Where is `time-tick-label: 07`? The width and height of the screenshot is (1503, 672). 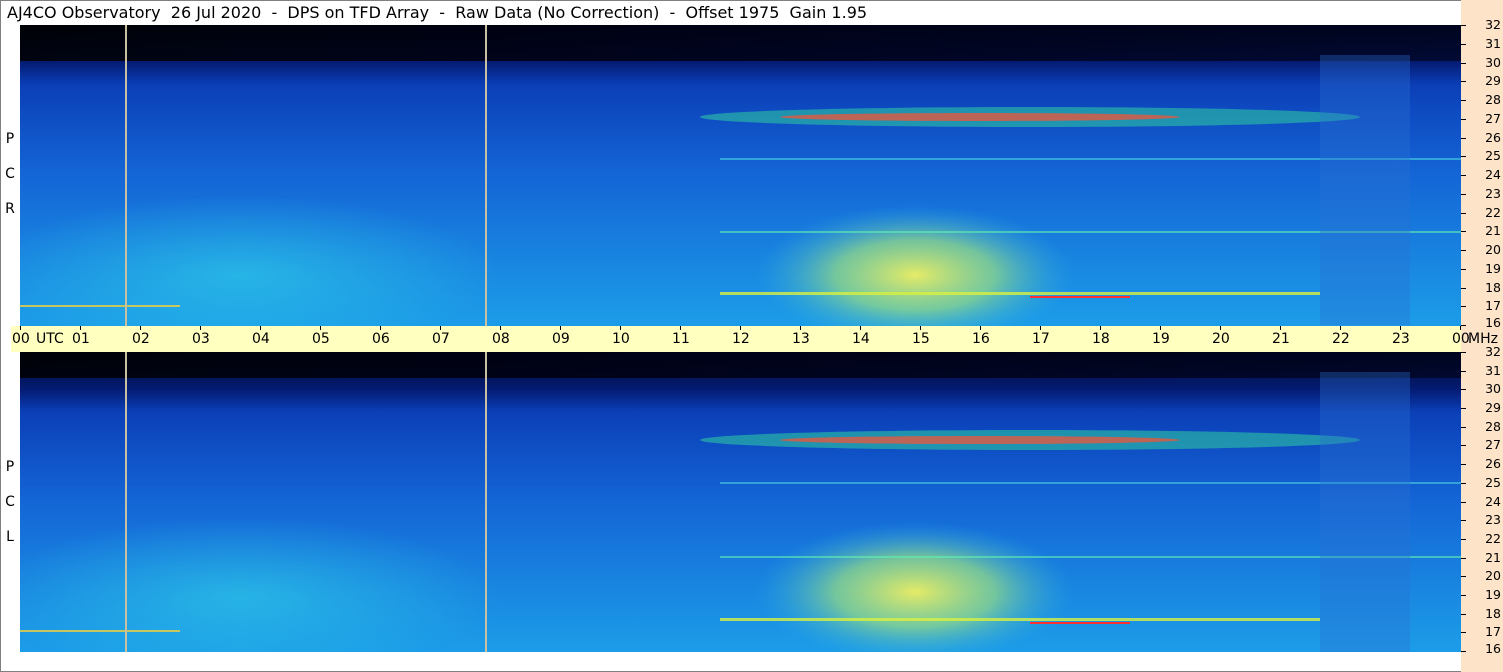
time-tick-label: 07 is located at coordinates (441, 339).